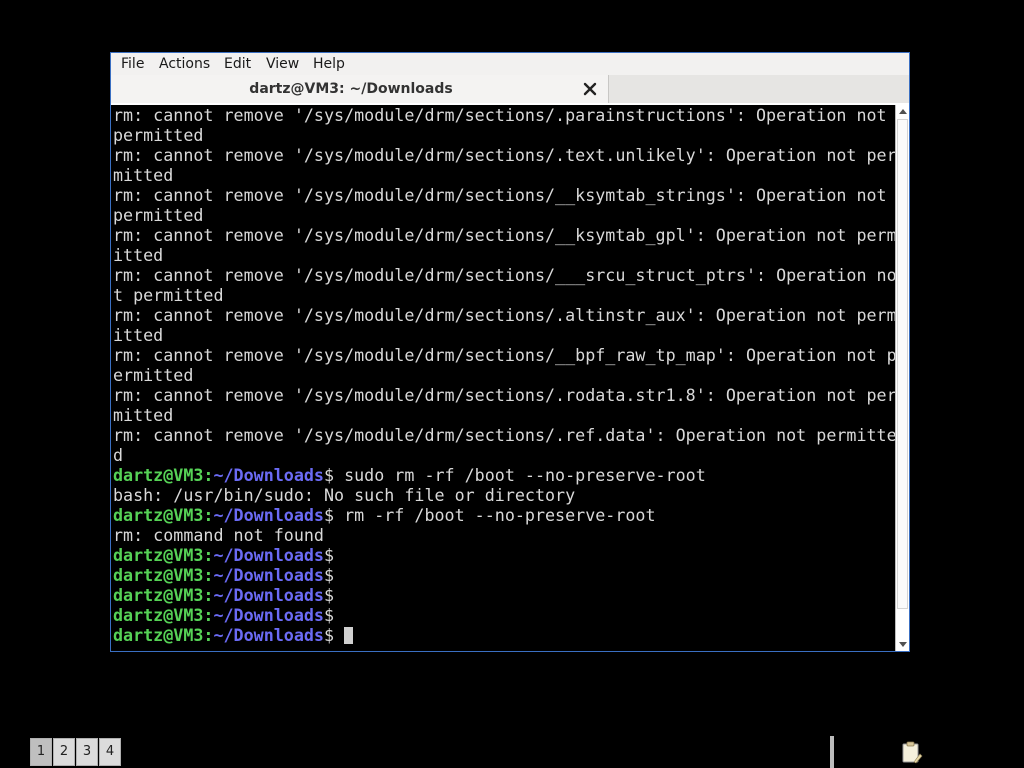 The width and height of the screenshot is (1024, 768). I want to click on close-icon, so click(590, 89).